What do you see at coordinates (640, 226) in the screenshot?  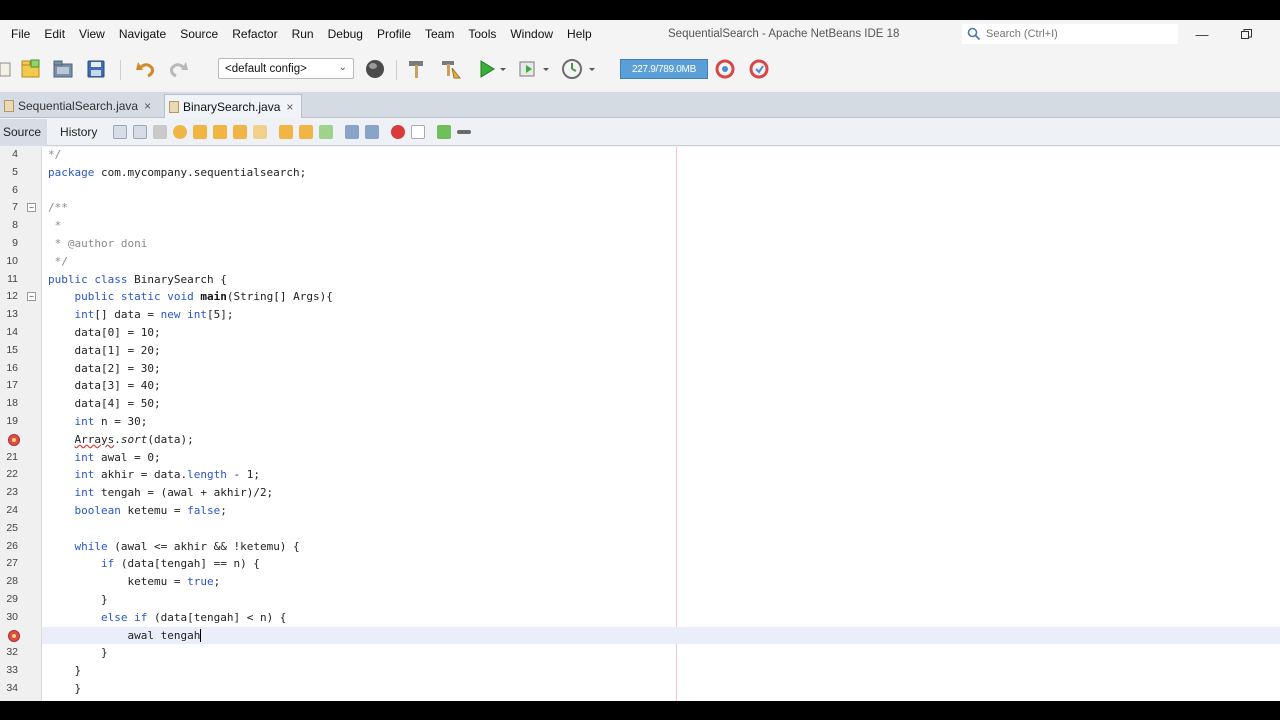 I see `code-line: 8 *` at bounding box center [640, 226].